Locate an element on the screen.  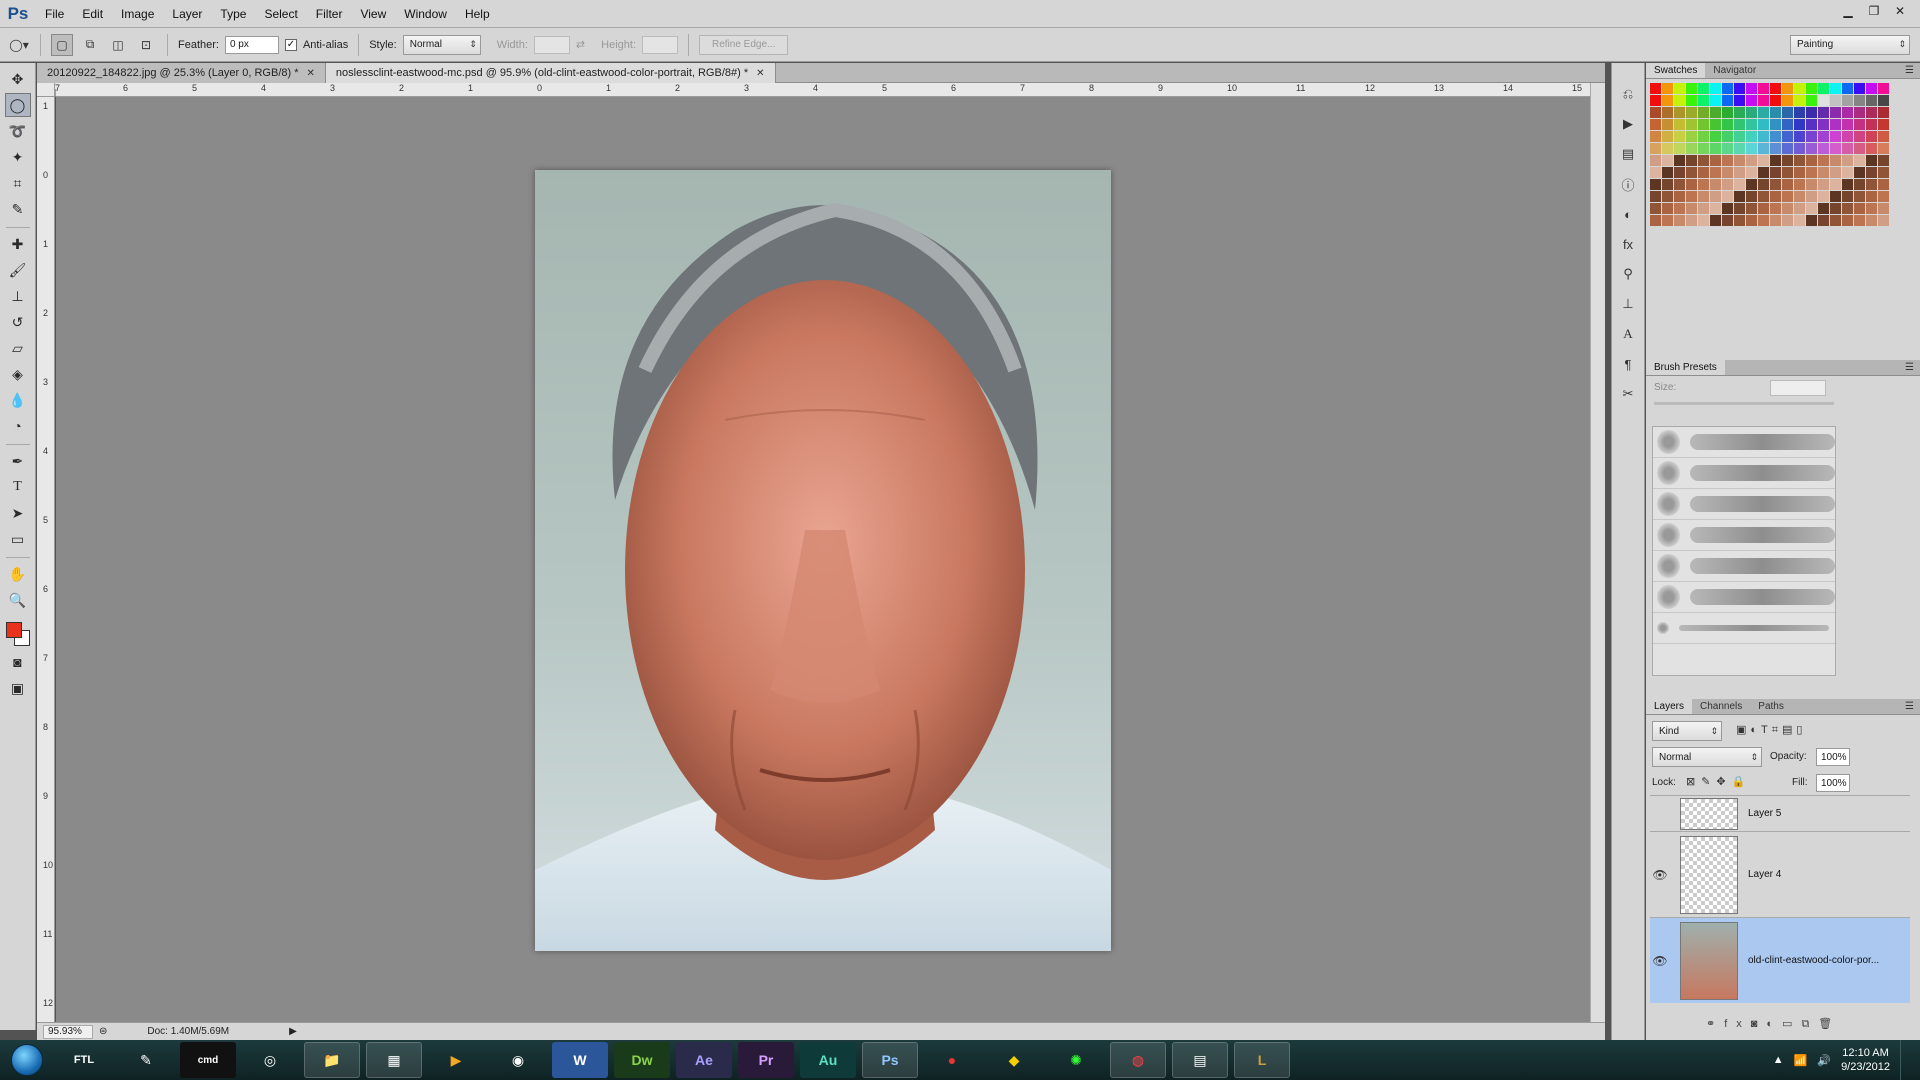
after-effects-icon: Ae is located at coordinates (704, 1060).